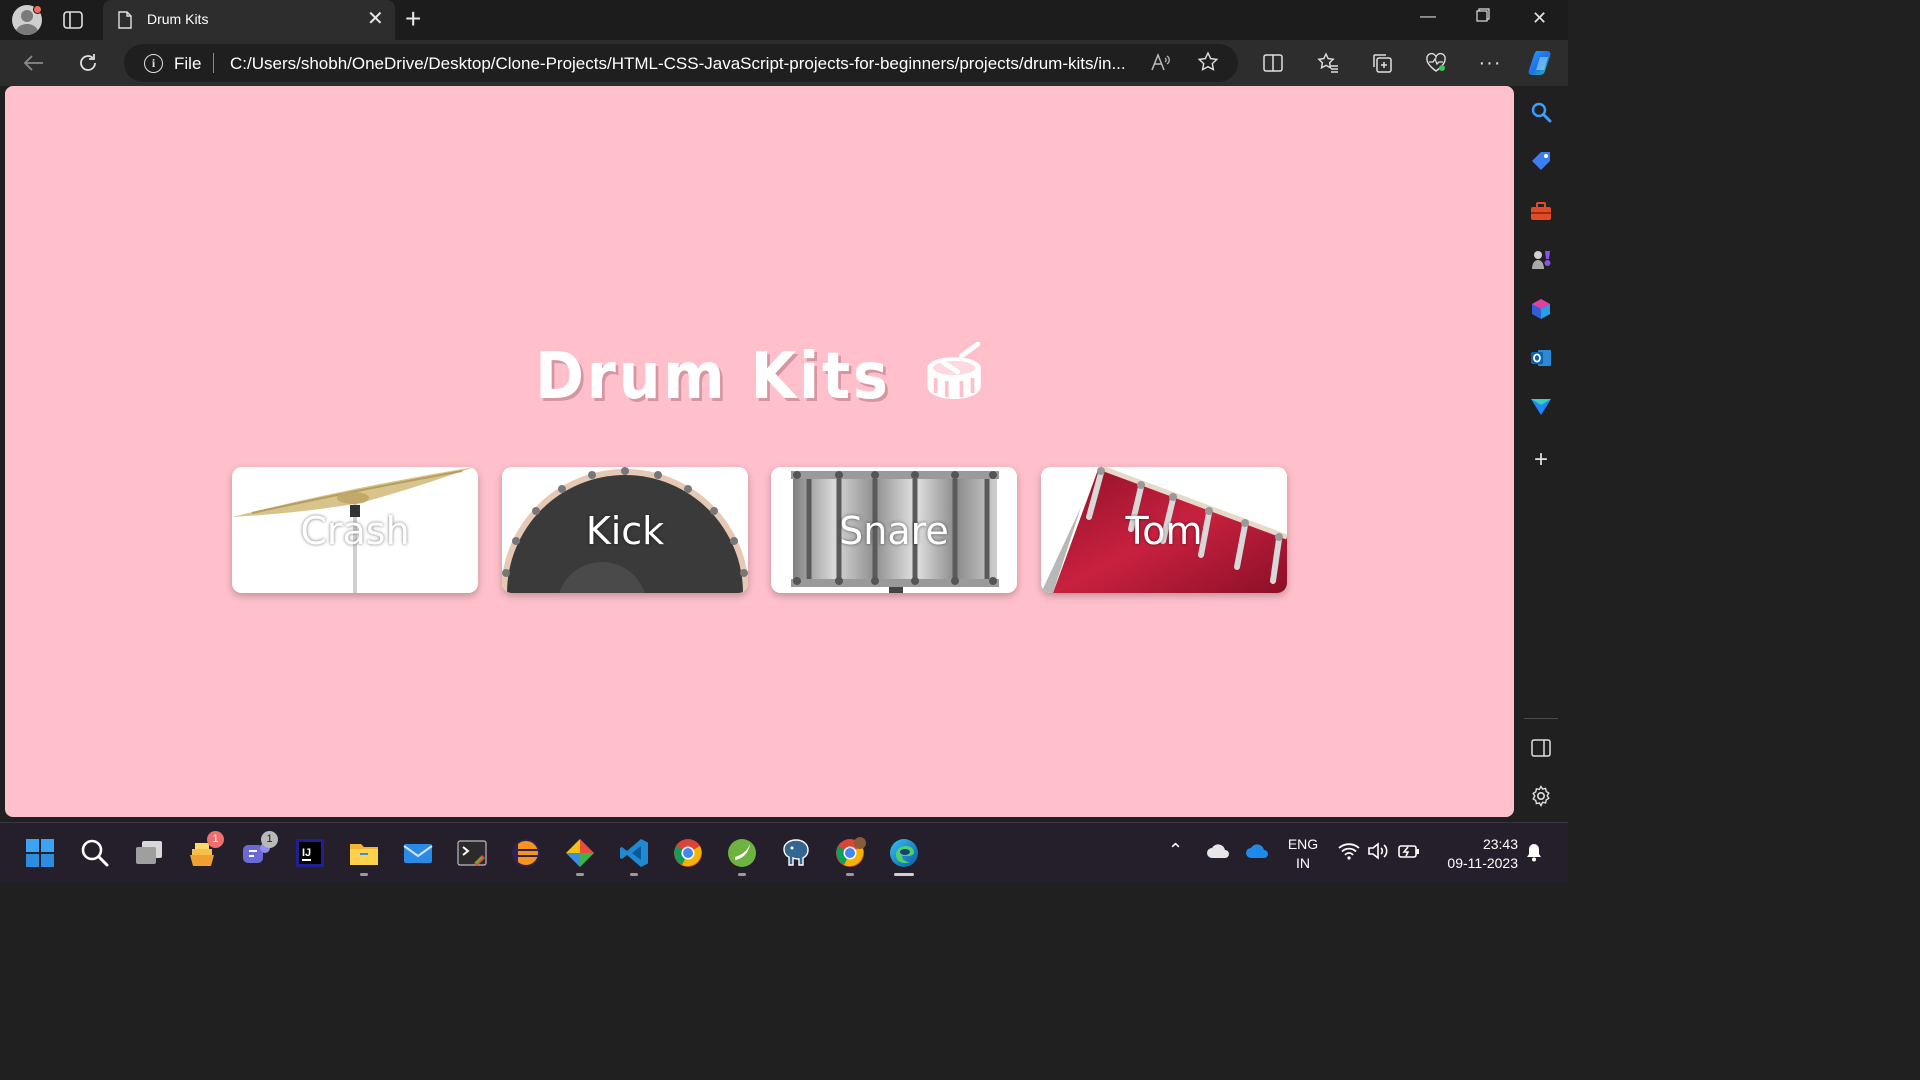  What do you see at coordinates (580, 874) in the screenshot?
I see `git-running-indicator` at bounding box center [580, 874].